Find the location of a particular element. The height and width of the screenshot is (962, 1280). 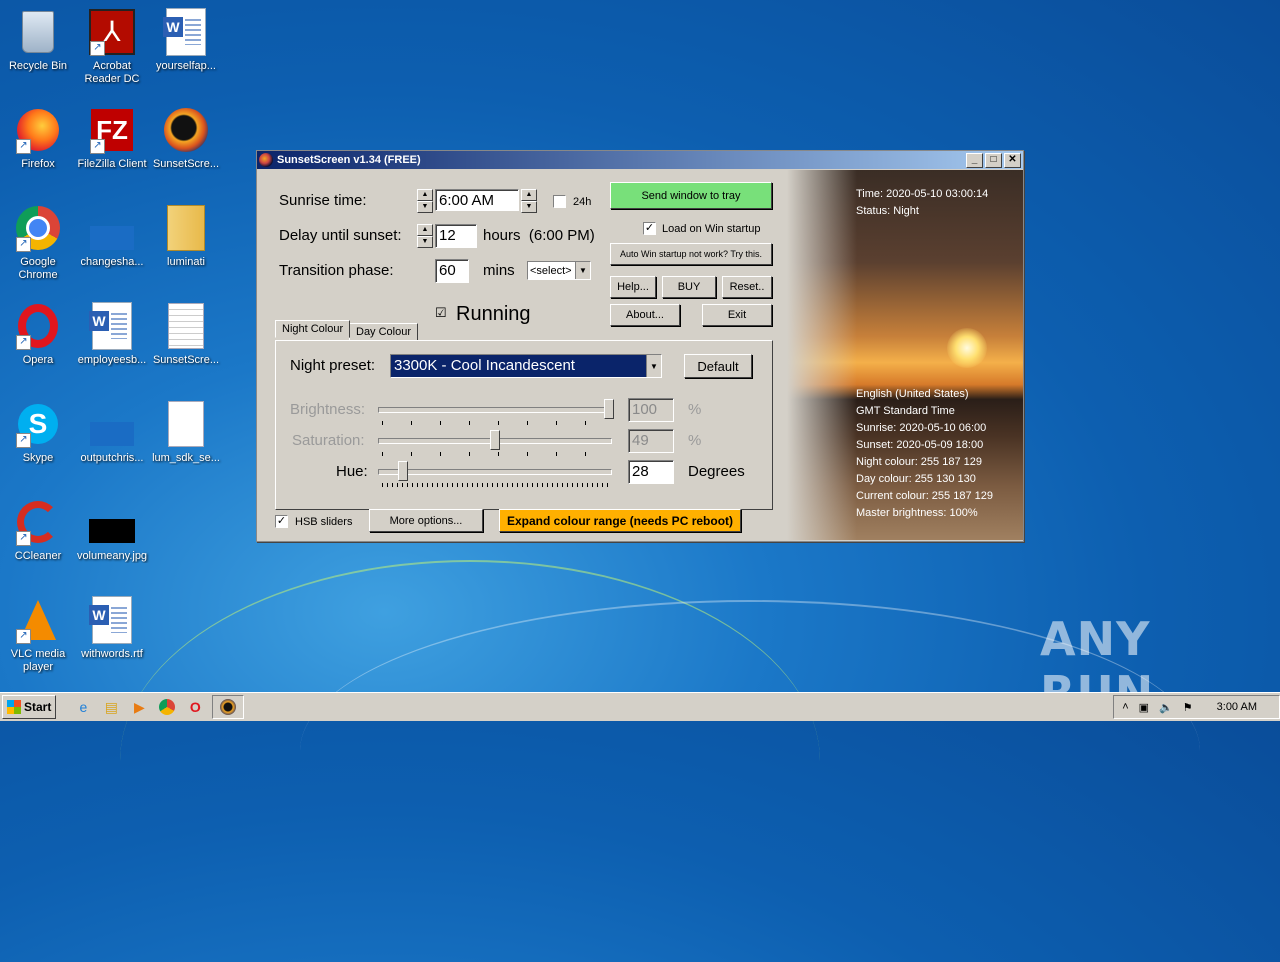

desktop-icon-volumeany: volumeany.jpg is located at coordinates (112, 530).